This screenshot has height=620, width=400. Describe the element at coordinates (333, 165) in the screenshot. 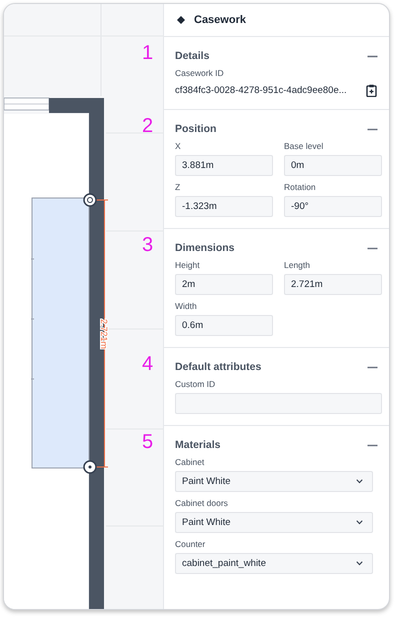

I see `input-field: 0m` at that location.